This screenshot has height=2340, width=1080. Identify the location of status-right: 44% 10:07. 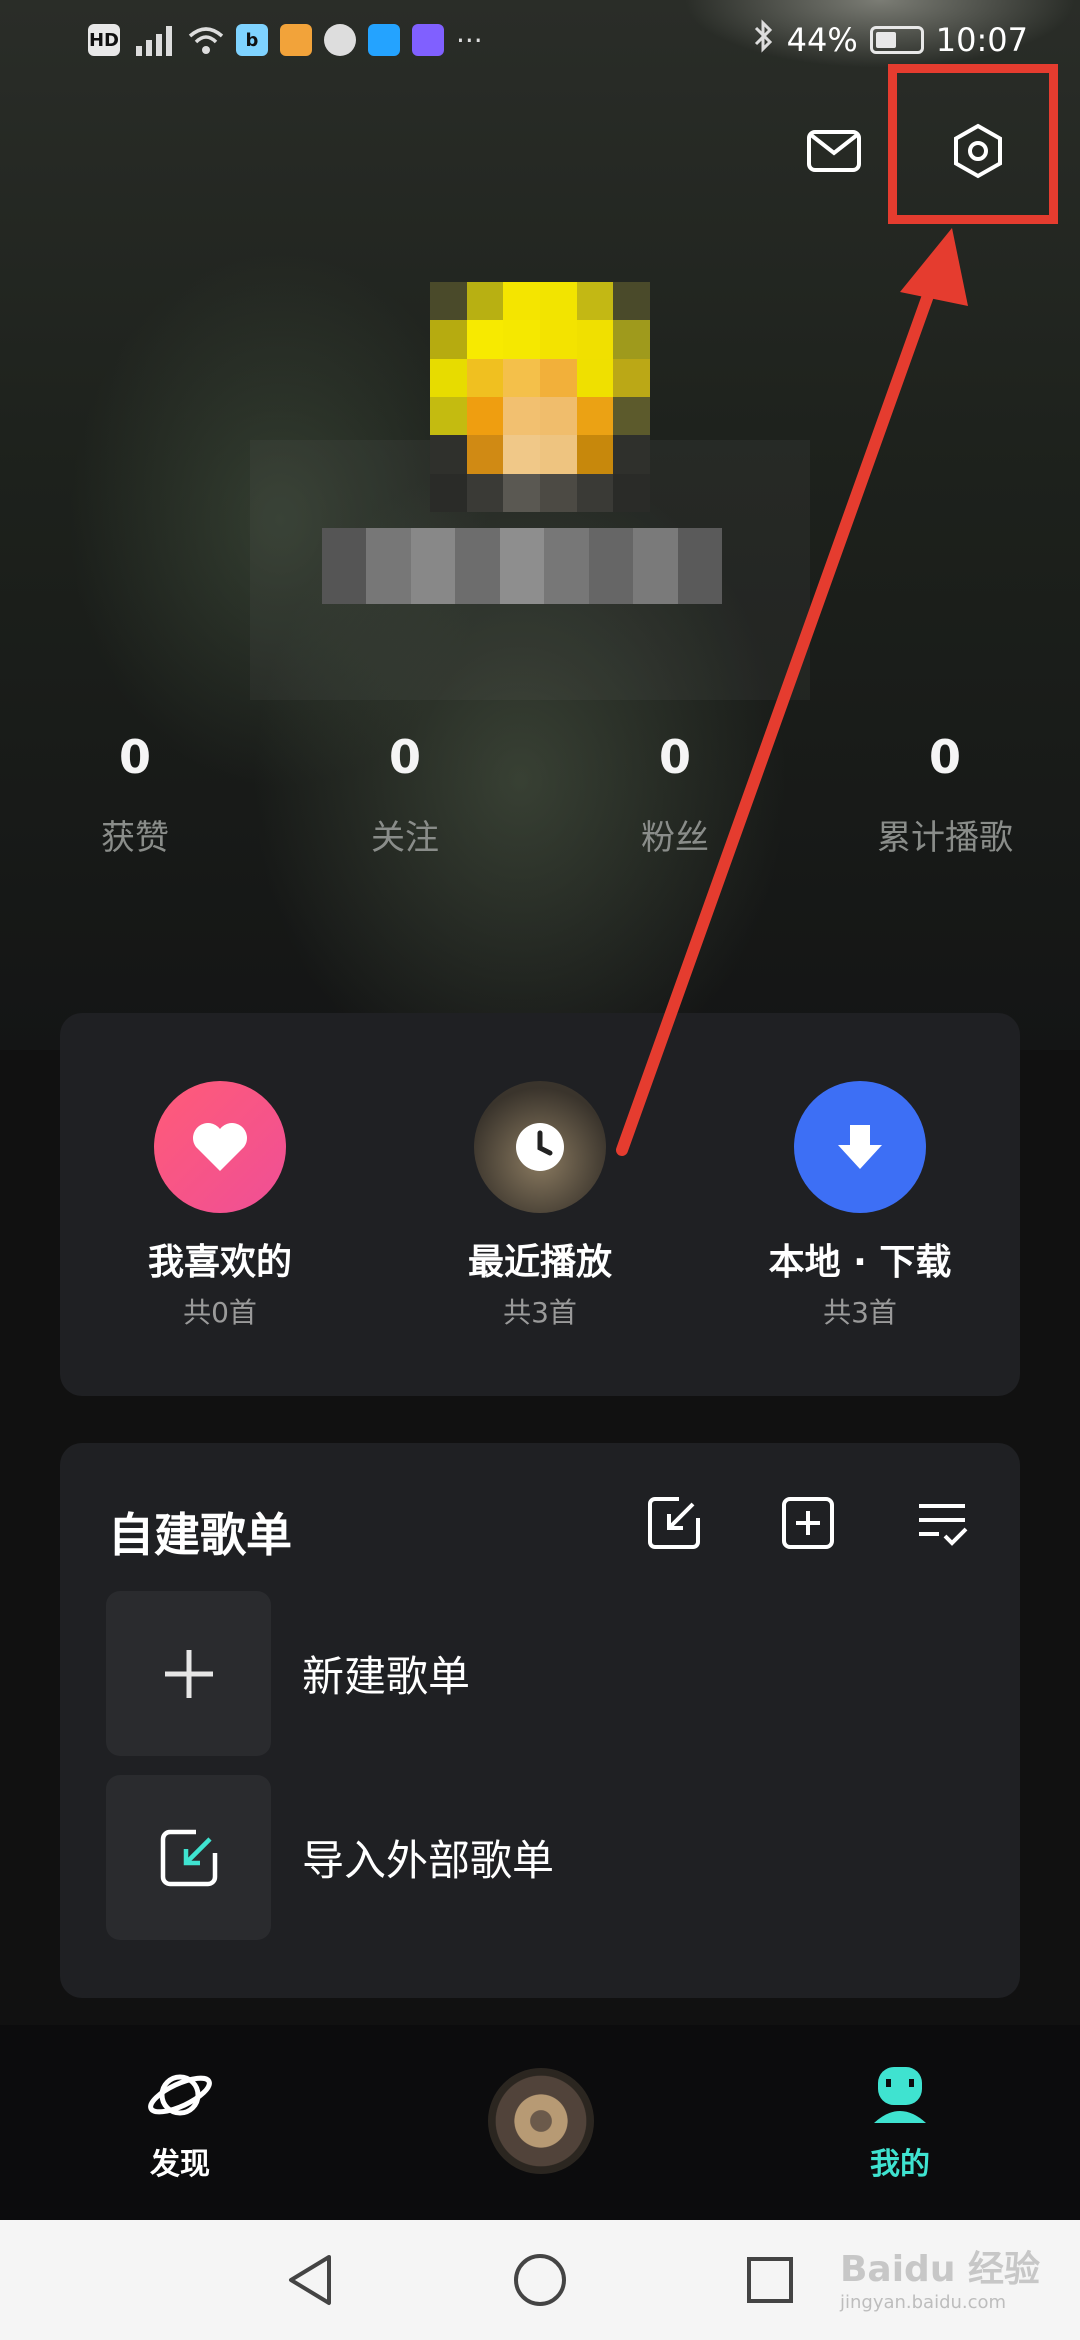
(890, 40).